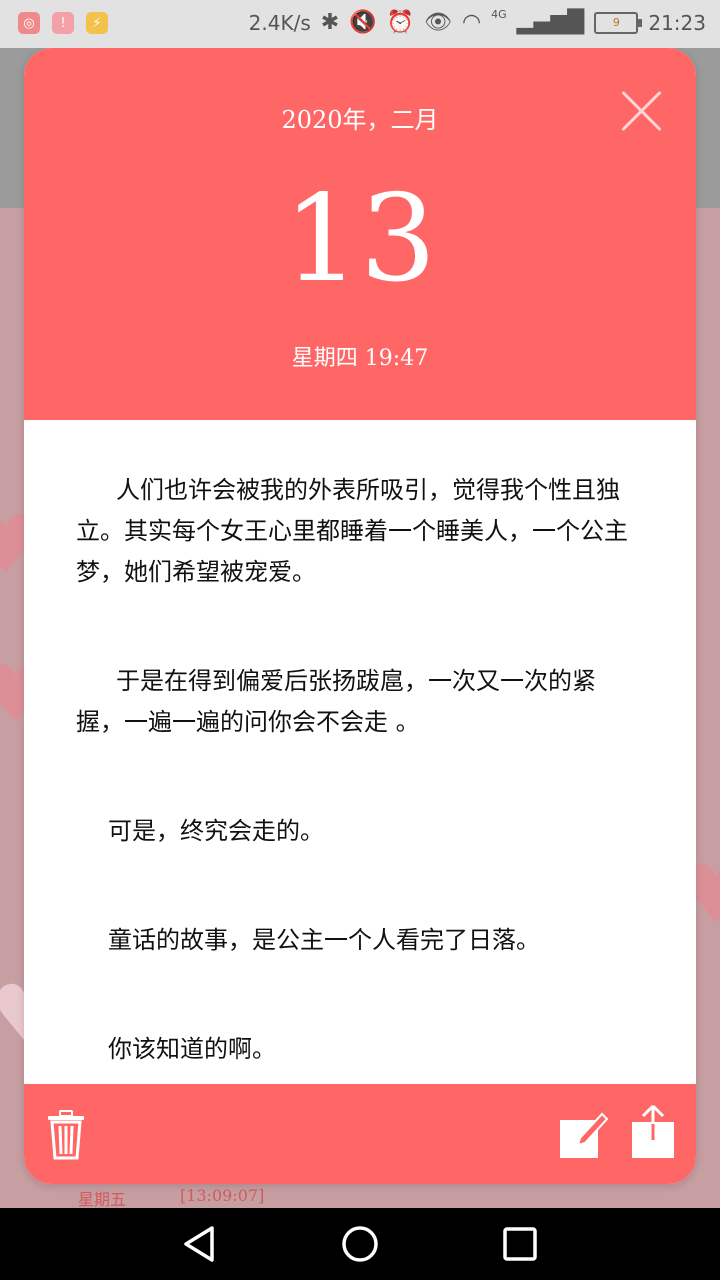 The image size is (720, 1280). I want to click on bluetooth-icon: ✱, so click(330, 22).